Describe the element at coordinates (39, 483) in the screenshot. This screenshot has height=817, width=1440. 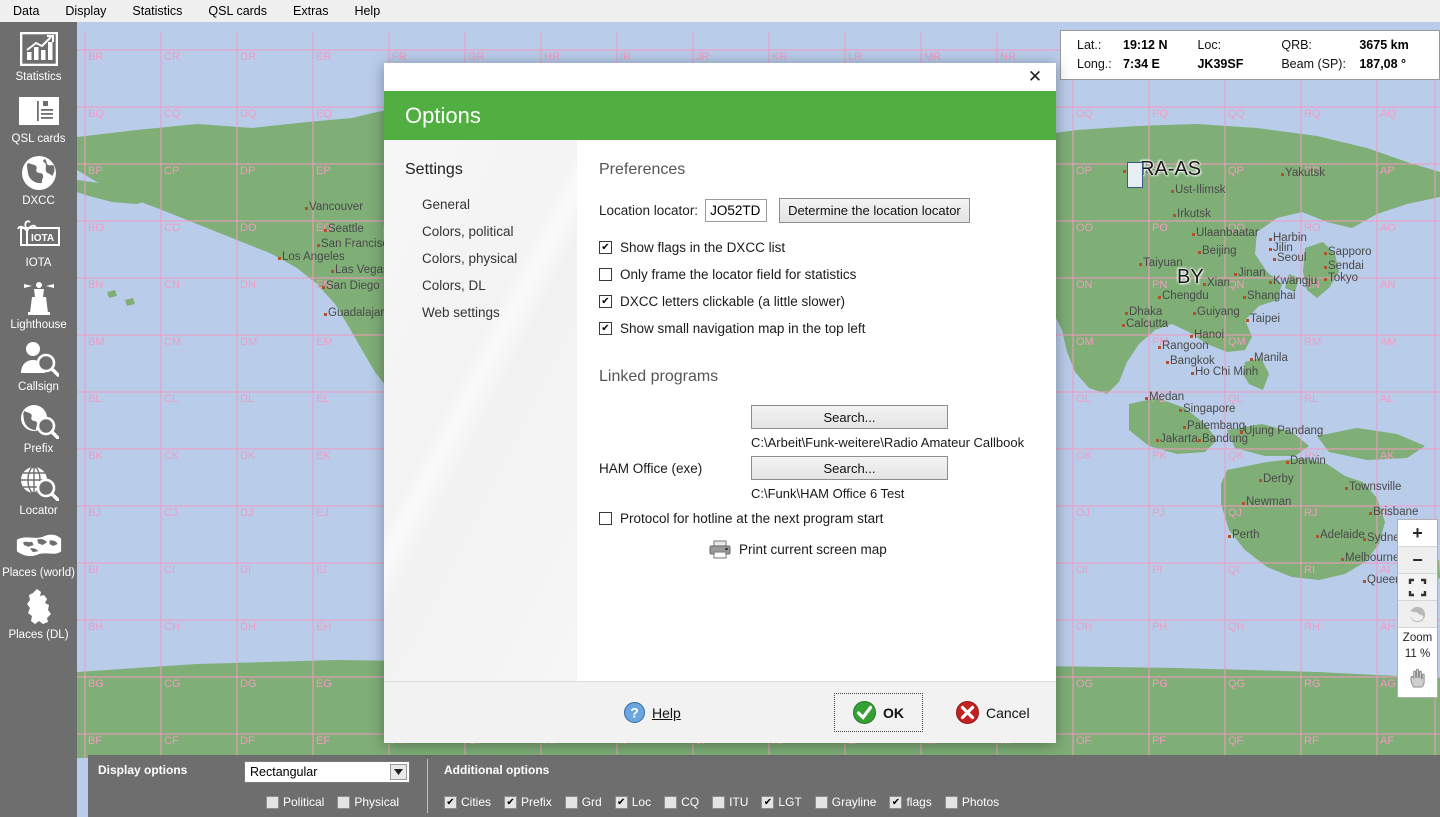
I see `grid-globe-search-icon` at that location.